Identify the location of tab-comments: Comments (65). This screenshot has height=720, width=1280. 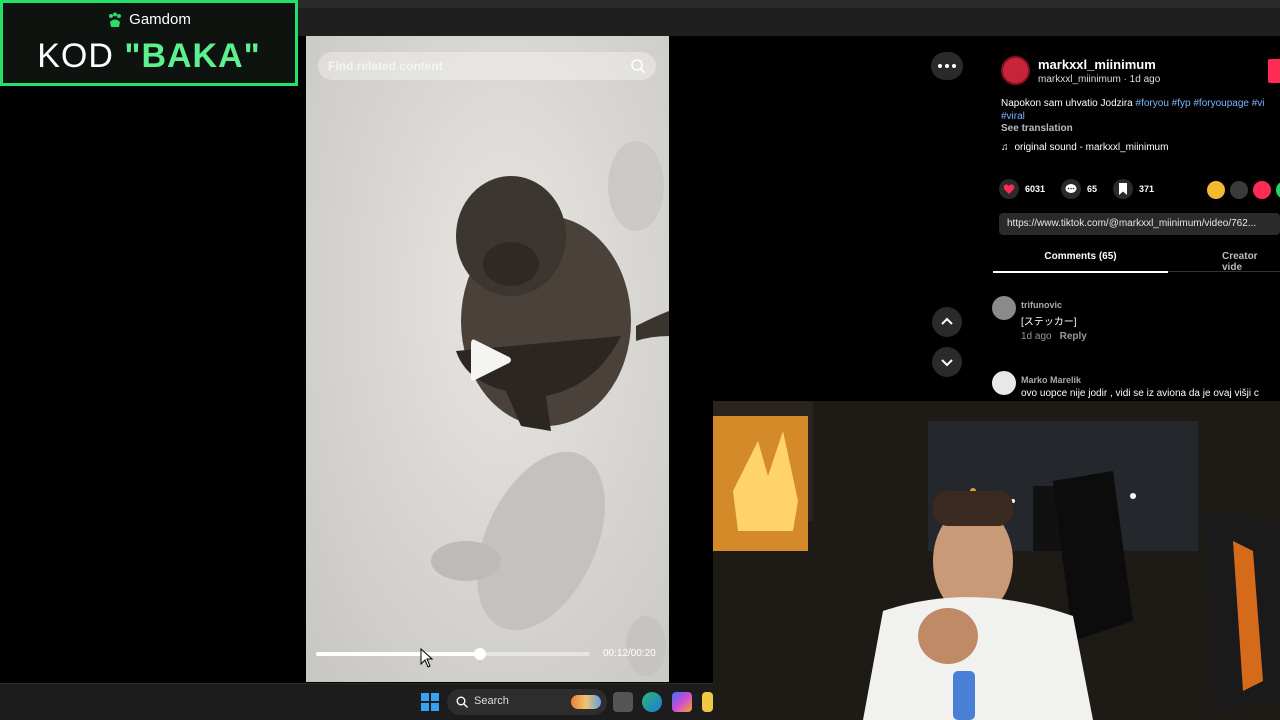
(1080, 262).